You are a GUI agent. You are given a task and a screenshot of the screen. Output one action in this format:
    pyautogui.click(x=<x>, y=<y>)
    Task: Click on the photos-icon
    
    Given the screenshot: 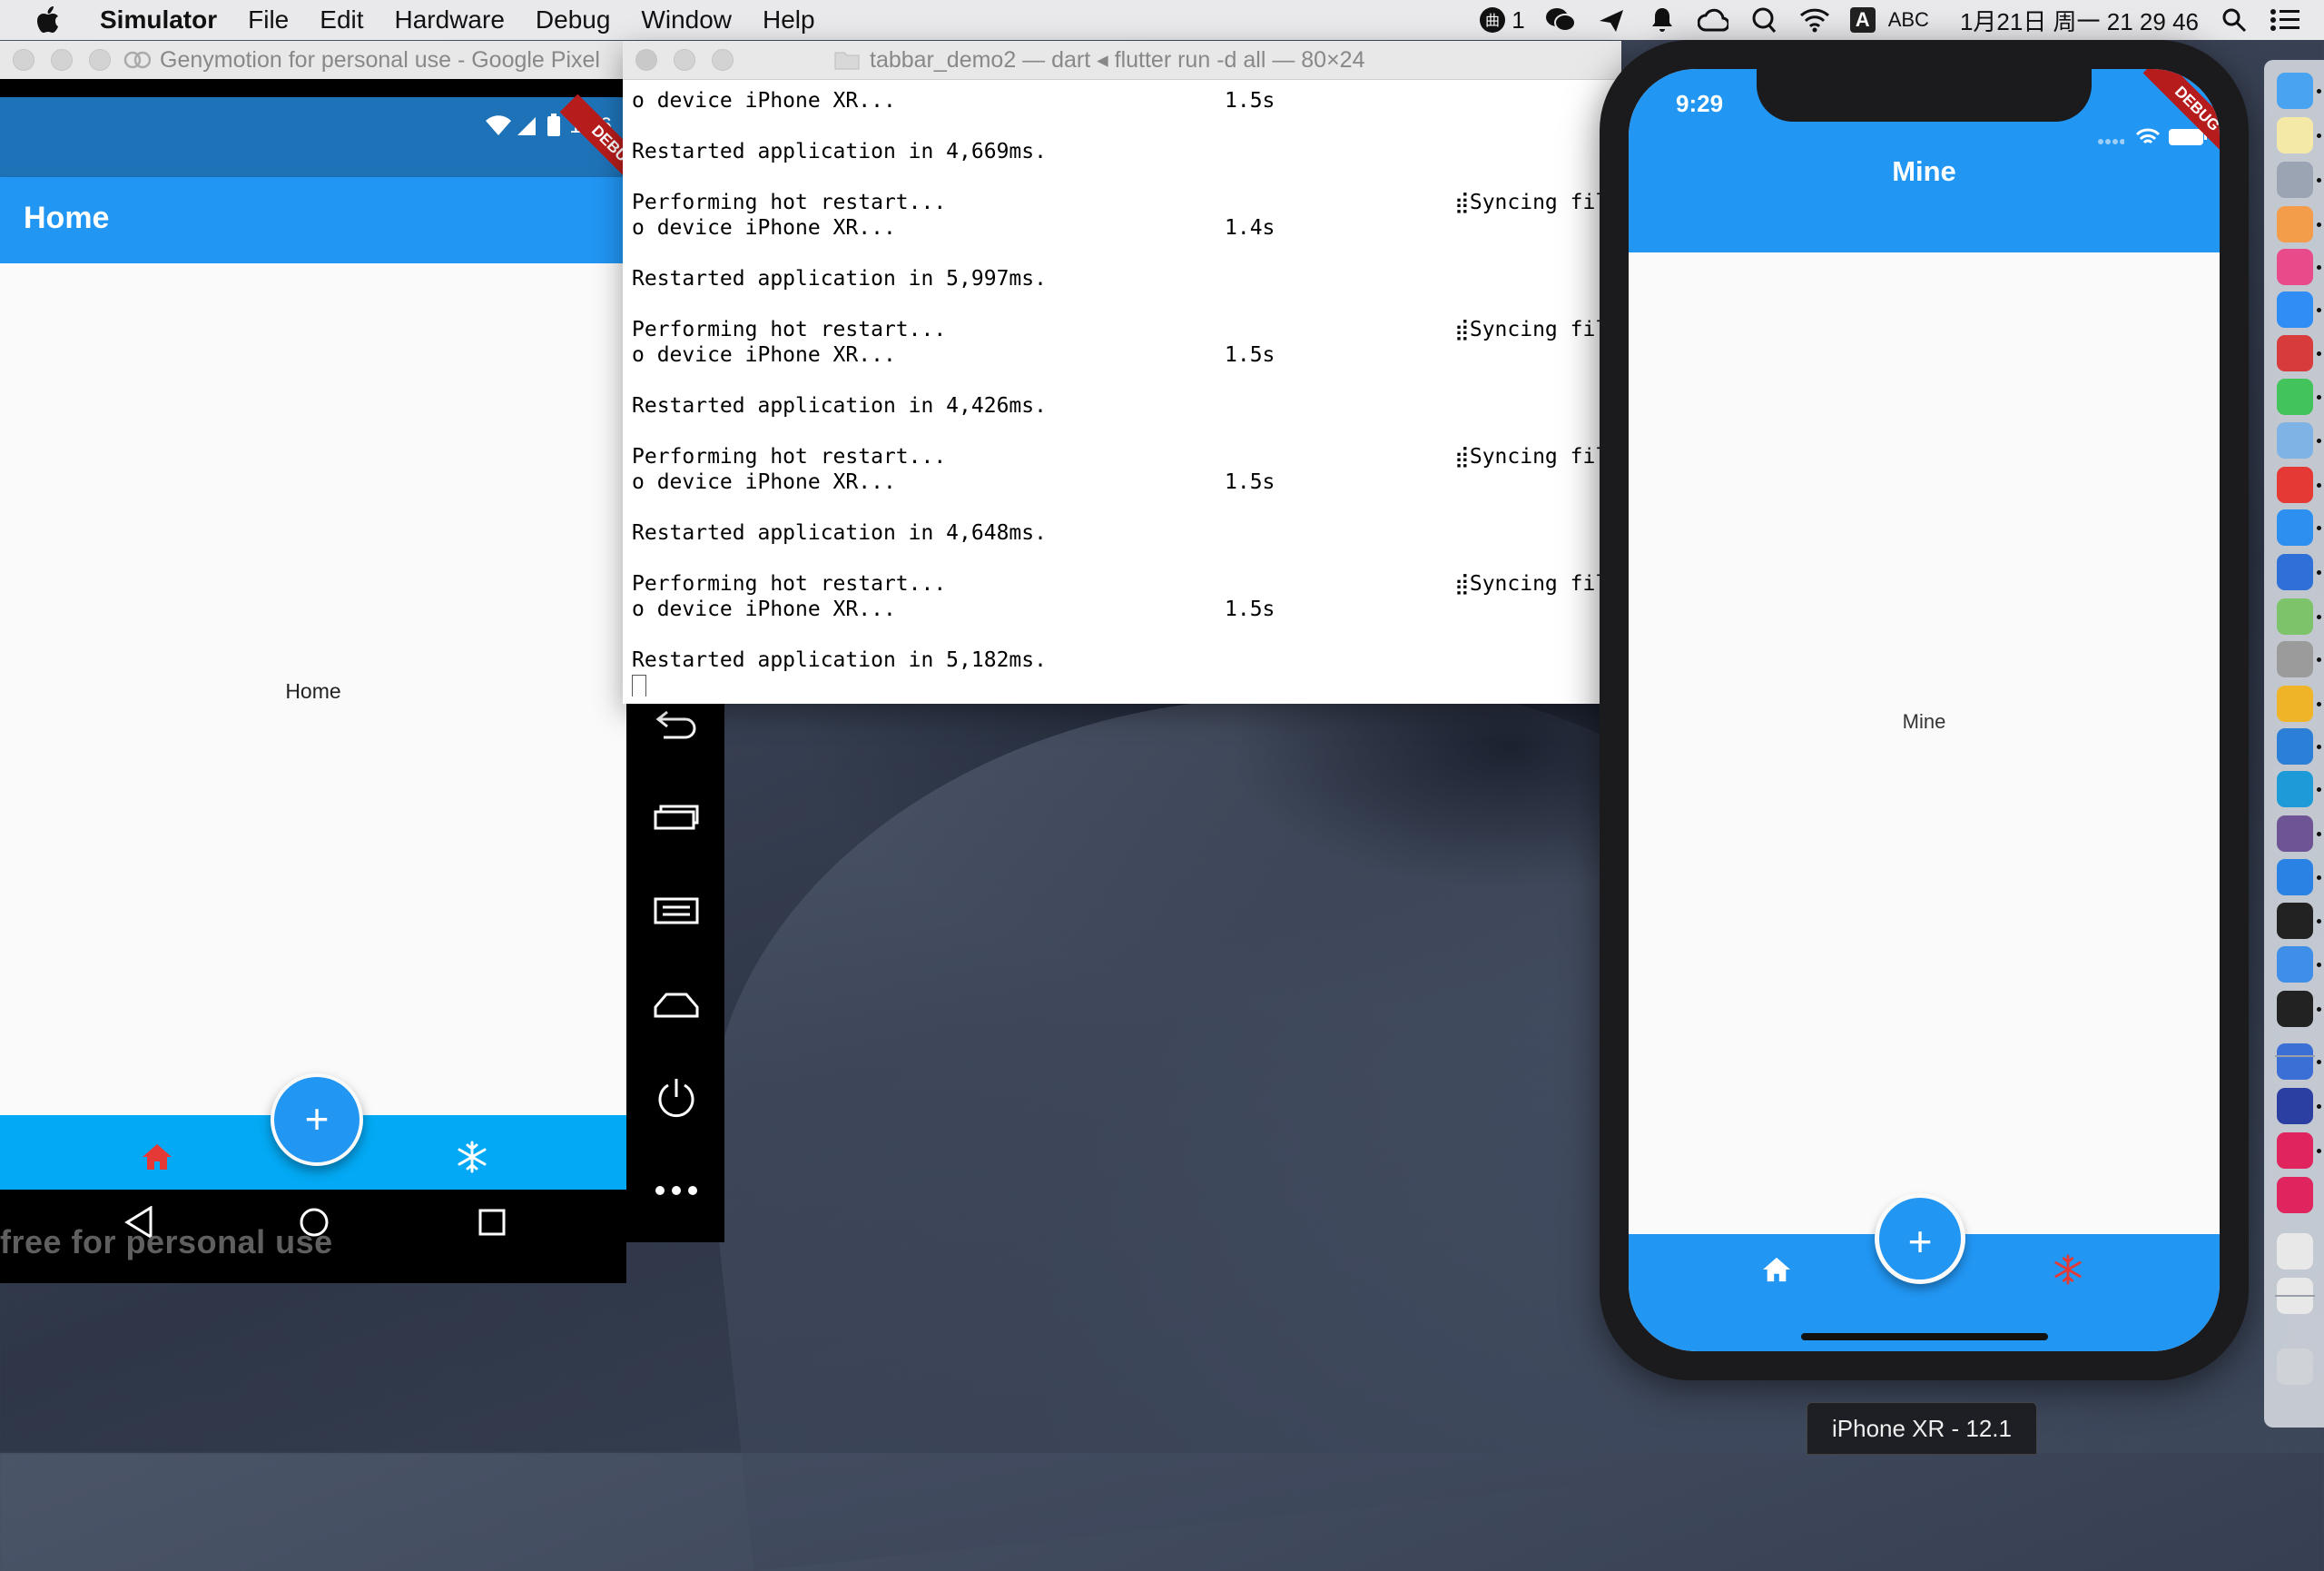 What is the action you would take?
    pyautogui.click(x=2295, y=223)
    